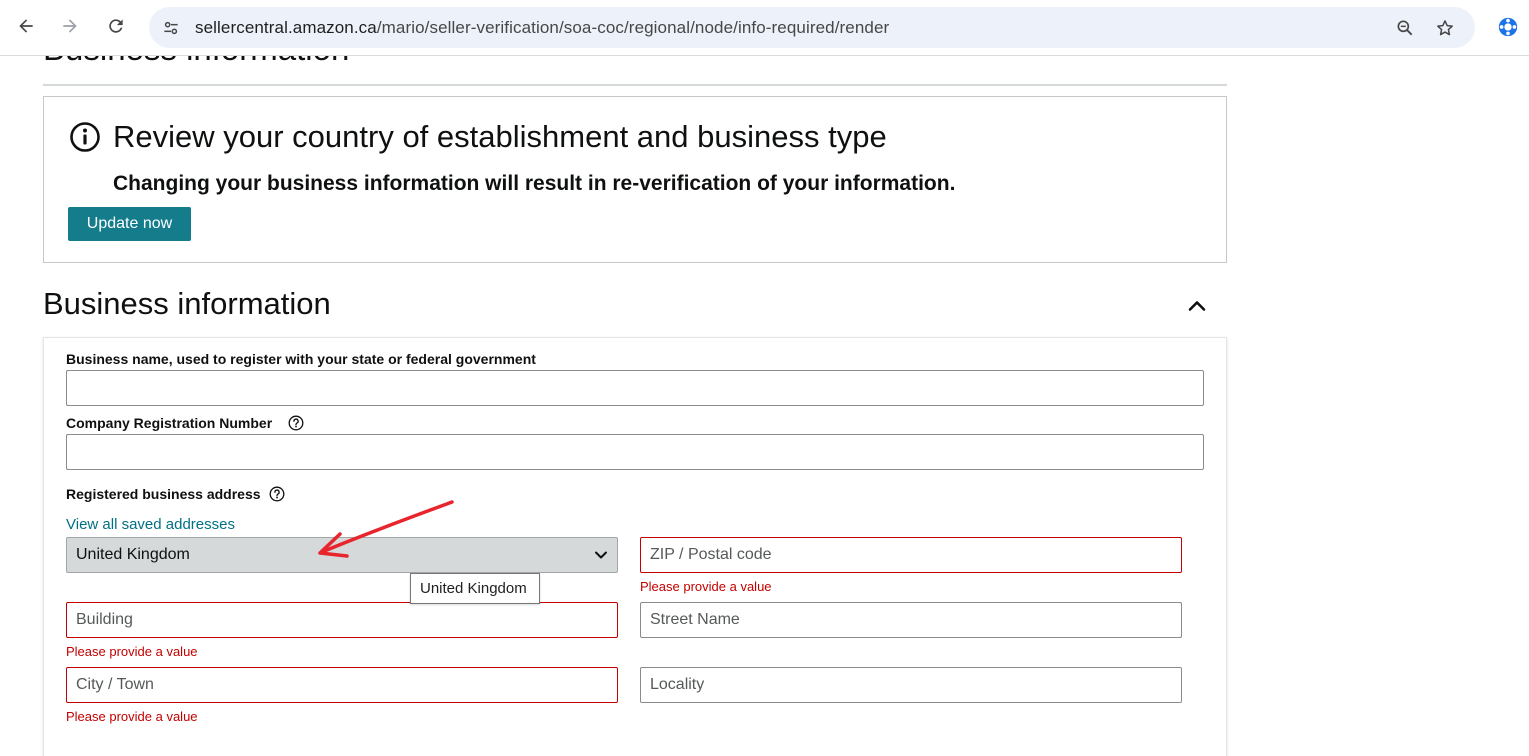  I want to click on zip-error: Please provide a value, so click(706, 586).